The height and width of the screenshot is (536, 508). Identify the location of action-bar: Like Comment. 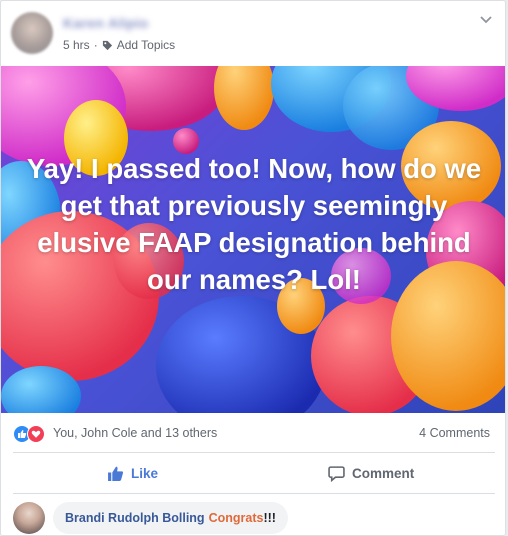
(253, 473).